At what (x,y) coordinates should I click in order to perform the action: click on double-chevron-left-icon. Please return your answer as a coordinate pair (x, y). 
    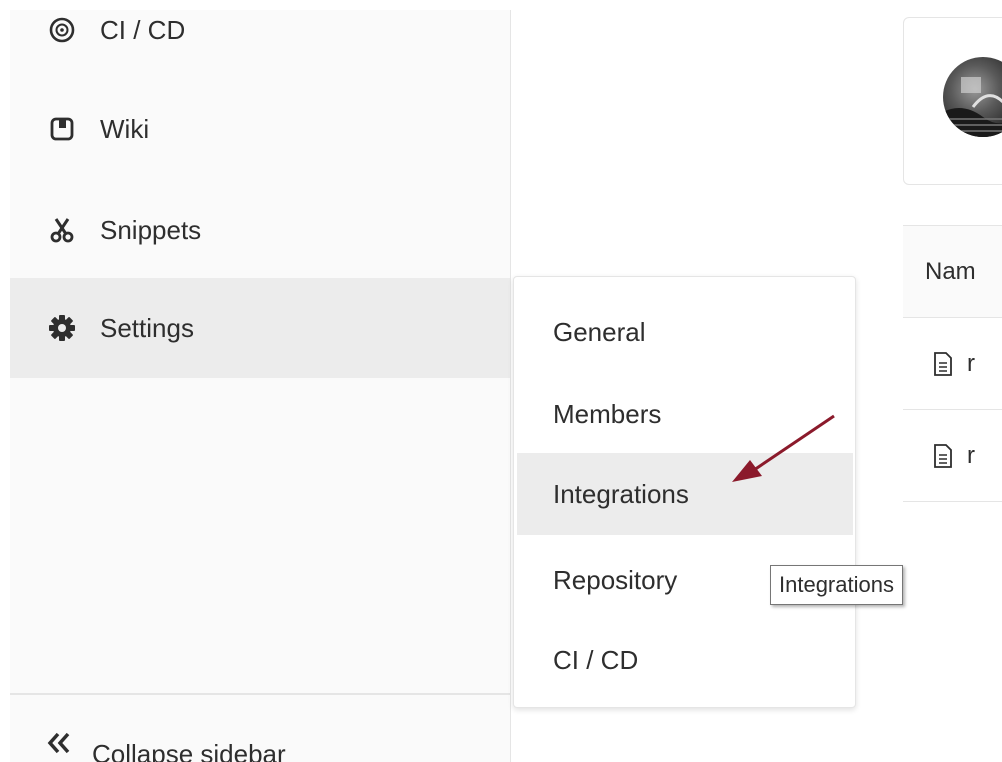
    Looking at the image, I should click on (59, 746).